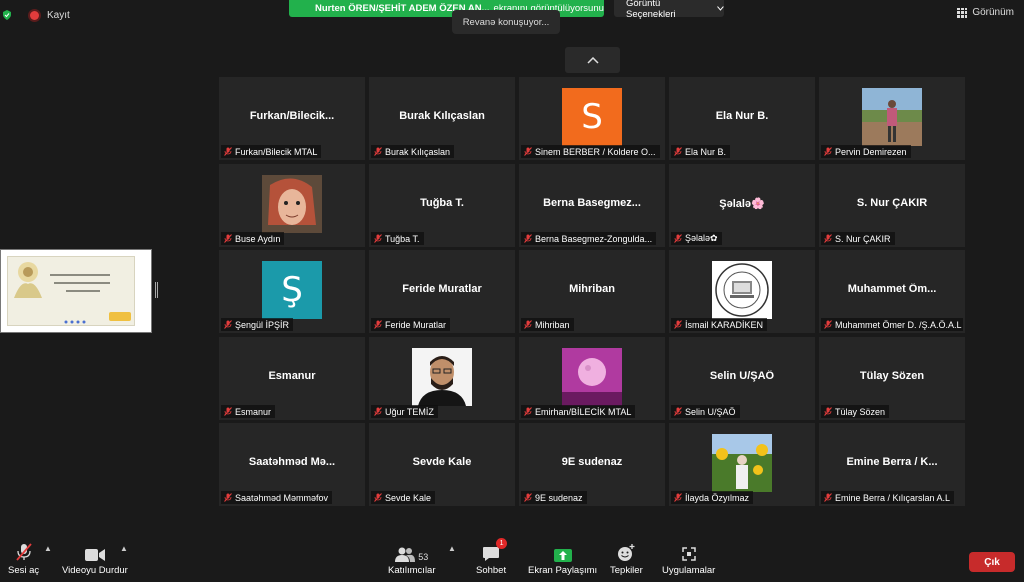 The width and height of the screenshot is (1024, 582). Describe the element at coordinates (592, 464) in the screenshot. I see `participant-tile: 9E sudenaz 9E sudenaz` at that location.